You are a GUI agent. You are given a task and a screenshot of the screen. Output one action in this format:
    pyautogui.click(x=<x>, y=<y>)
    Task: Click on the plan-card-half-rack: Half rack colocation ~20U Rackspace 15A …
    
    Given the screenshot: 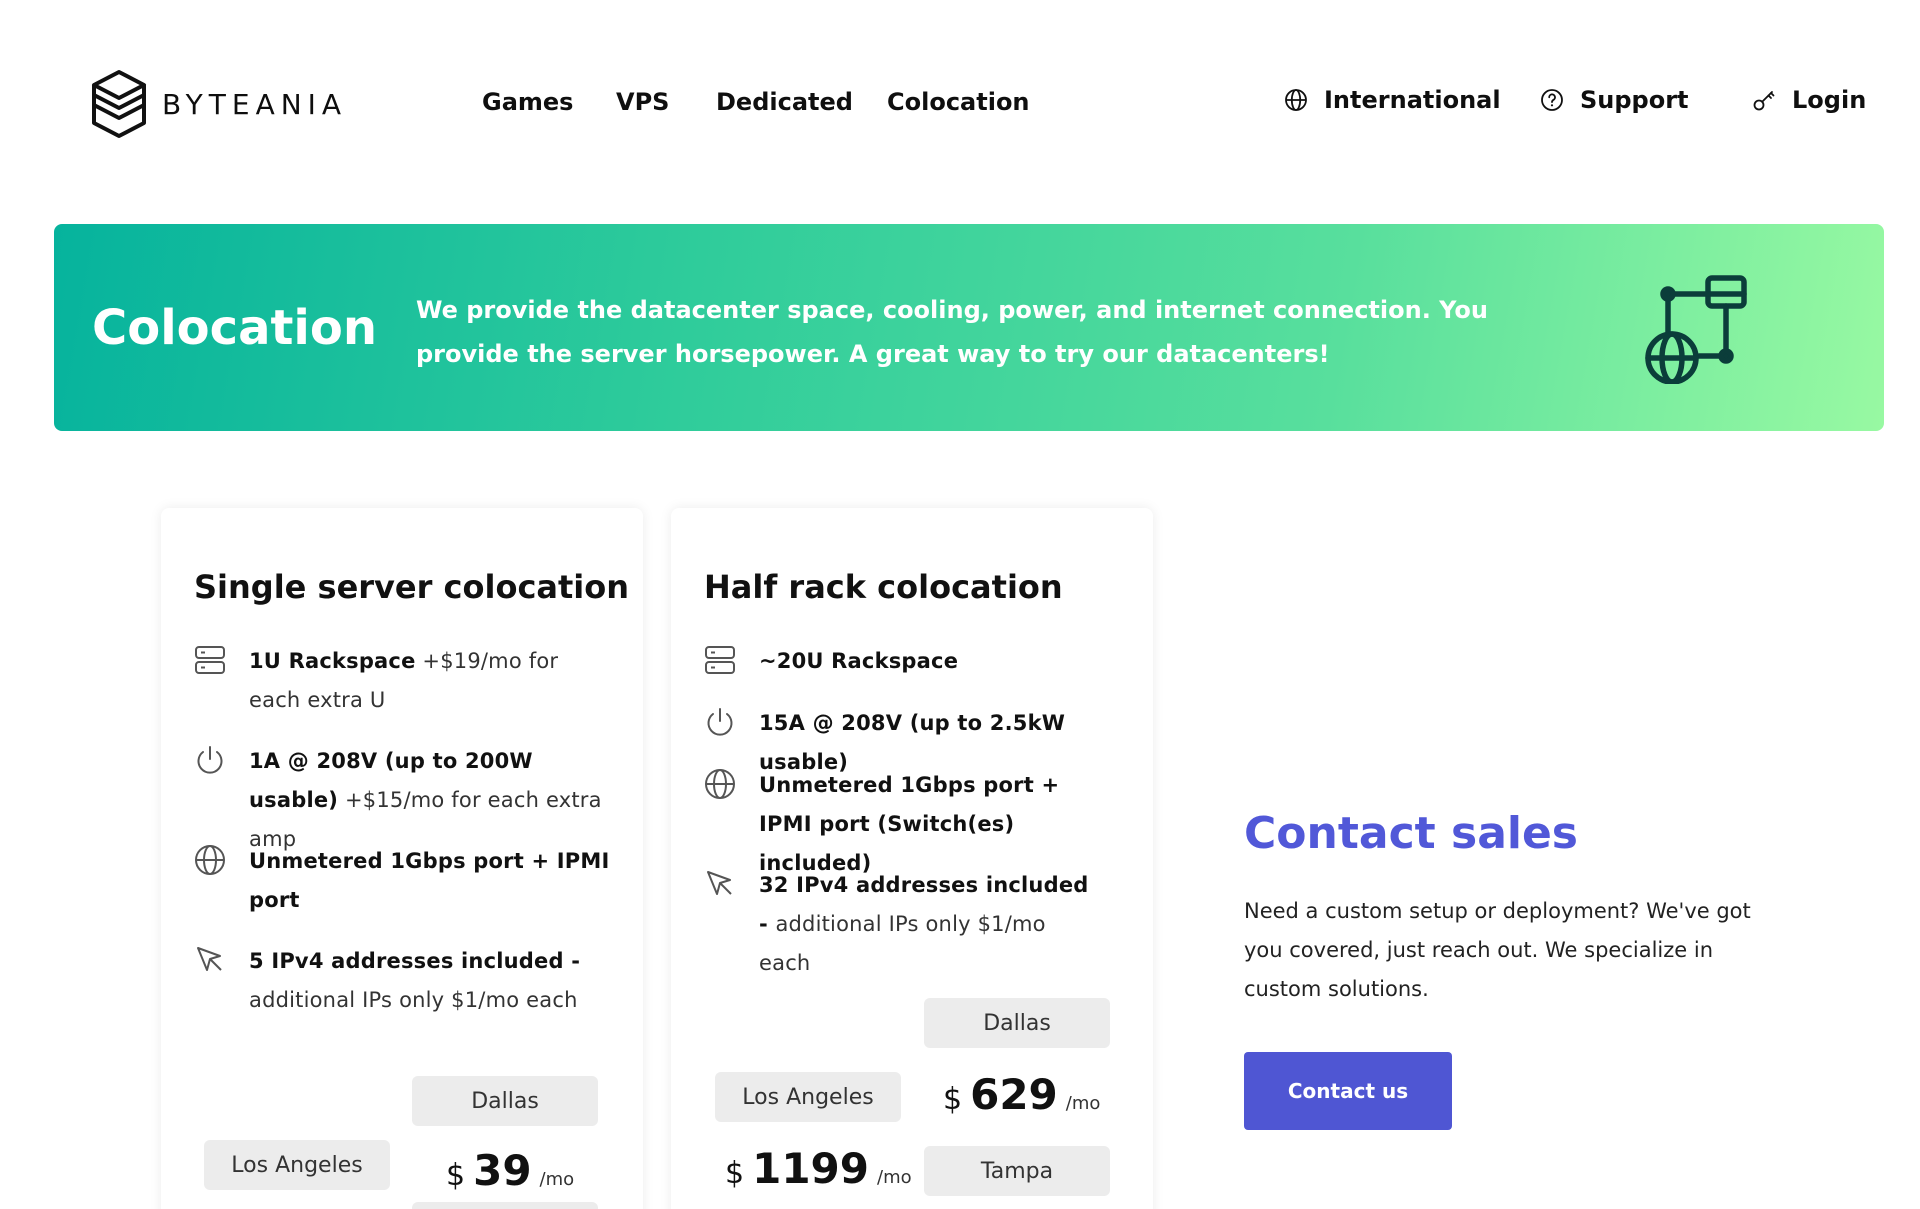 What is the action you would take?
    pyautogui.click(x=912, y=858)
    